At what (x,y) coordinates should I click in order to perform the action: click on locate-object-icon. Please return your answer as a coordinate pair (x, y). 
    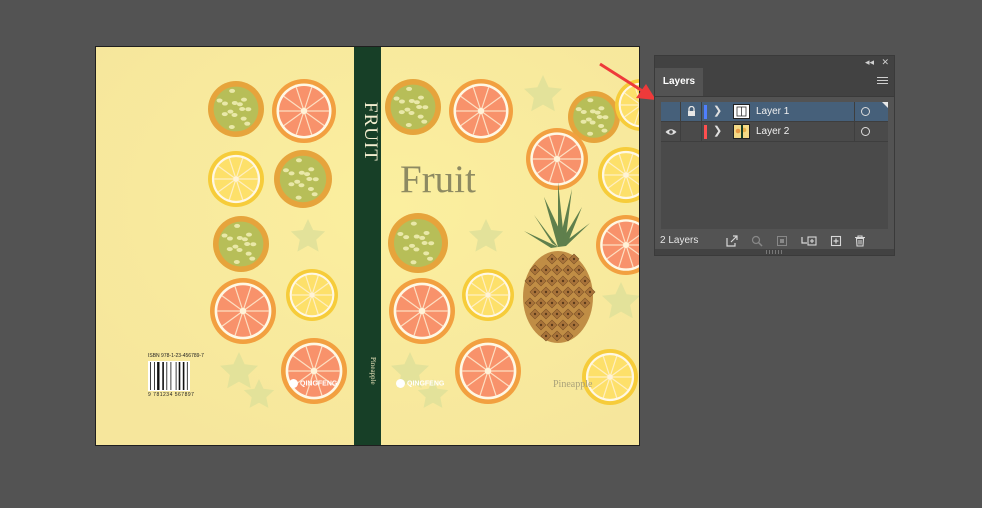
    Looking at the image, I should click on (757, 241).